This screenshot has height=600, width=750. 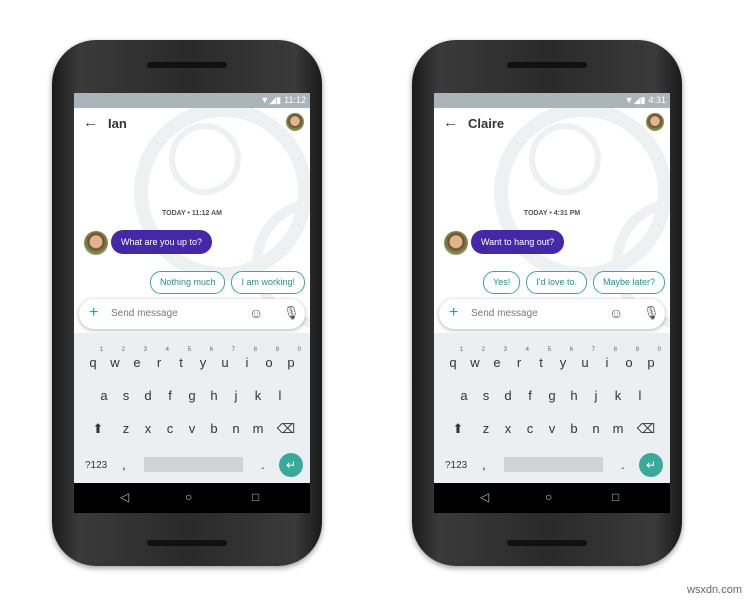 I want to click on smart-replies: Yes! I'd love to. Maybe later?, so click(x=574, y=282).